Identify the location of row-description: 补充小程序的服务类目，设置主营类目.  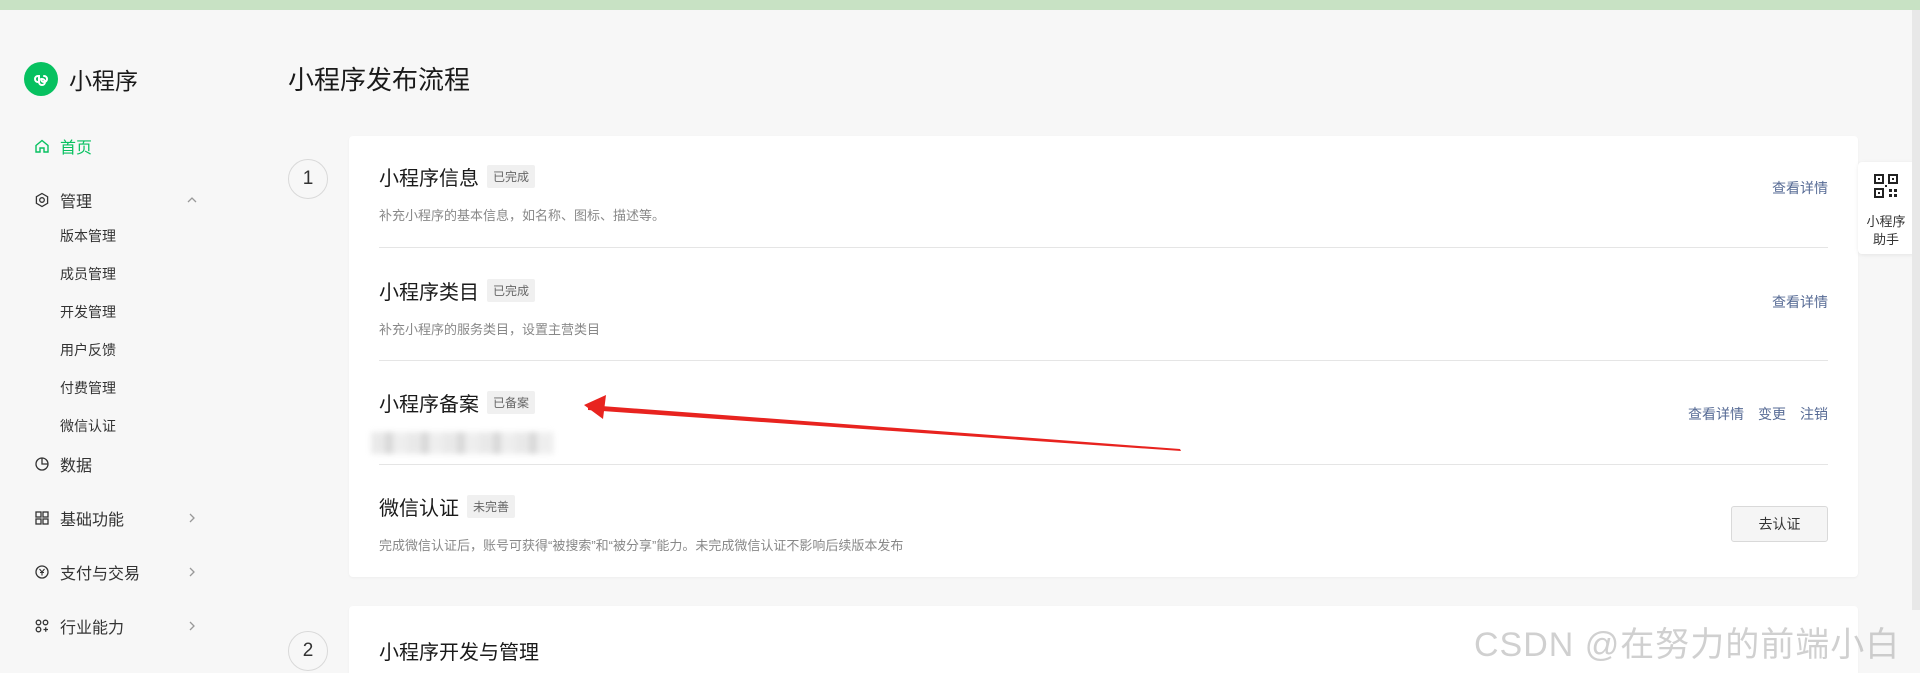
(490, 329).